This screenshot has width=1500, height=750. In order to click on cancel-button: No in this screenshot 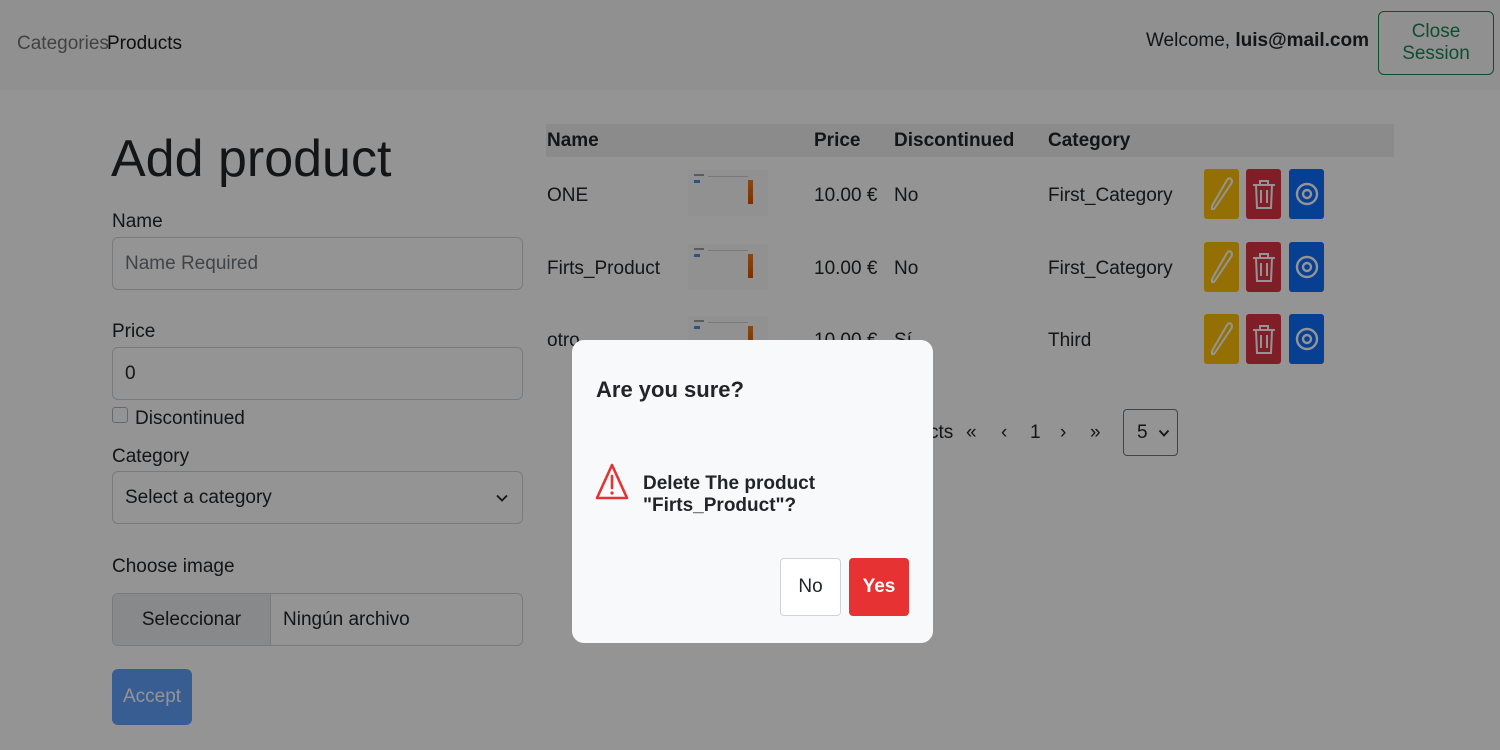, I will do `click(810, 587)`.